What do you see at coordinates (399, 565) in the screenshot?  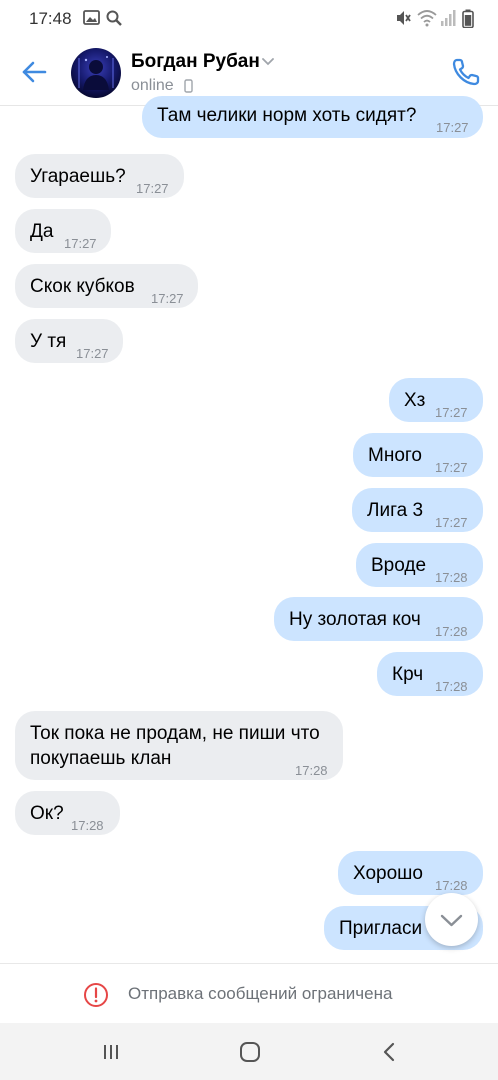 I see `message-text: Вроде` at bounding box center [399, 565].